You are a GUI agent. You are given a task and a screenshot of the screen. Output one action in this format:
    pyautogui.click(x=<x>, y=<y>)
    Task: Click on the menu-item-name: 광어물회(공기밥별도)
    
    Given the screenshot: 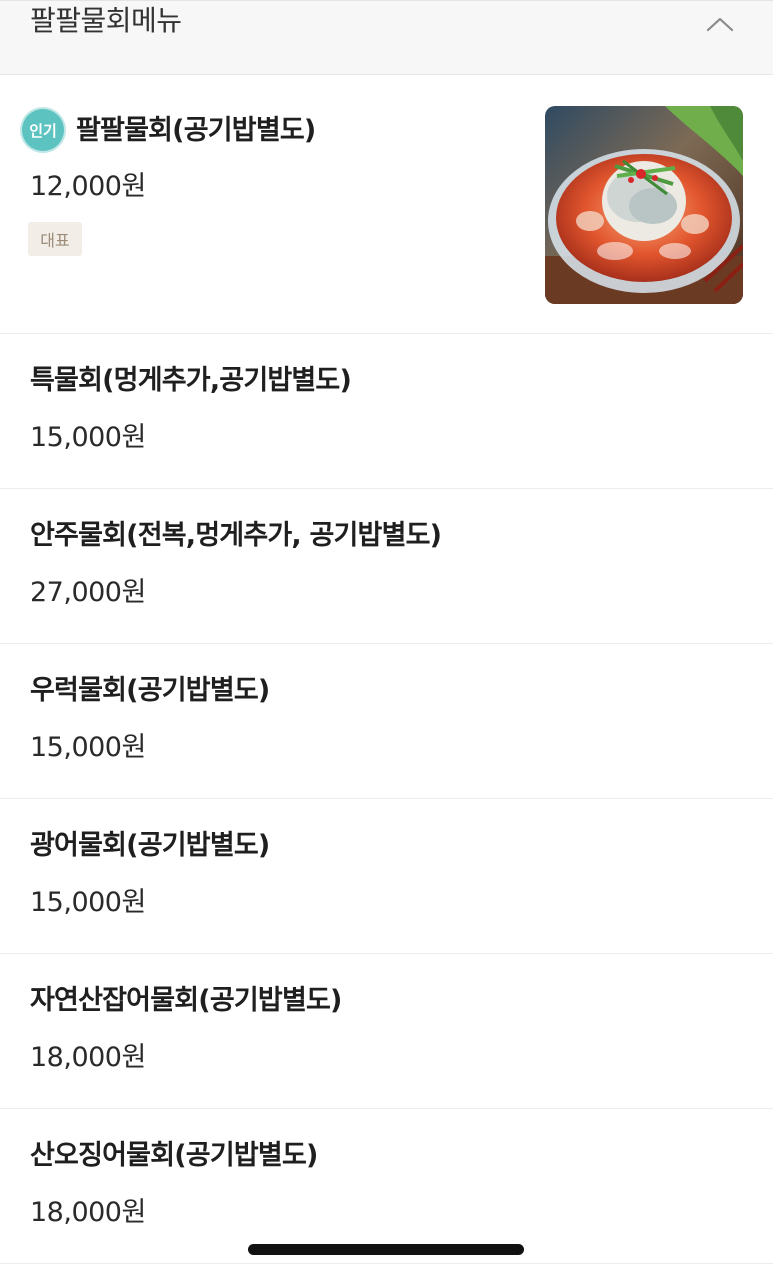 What is the action you would take?
    pyautogui.click(x=150, y=845)
    